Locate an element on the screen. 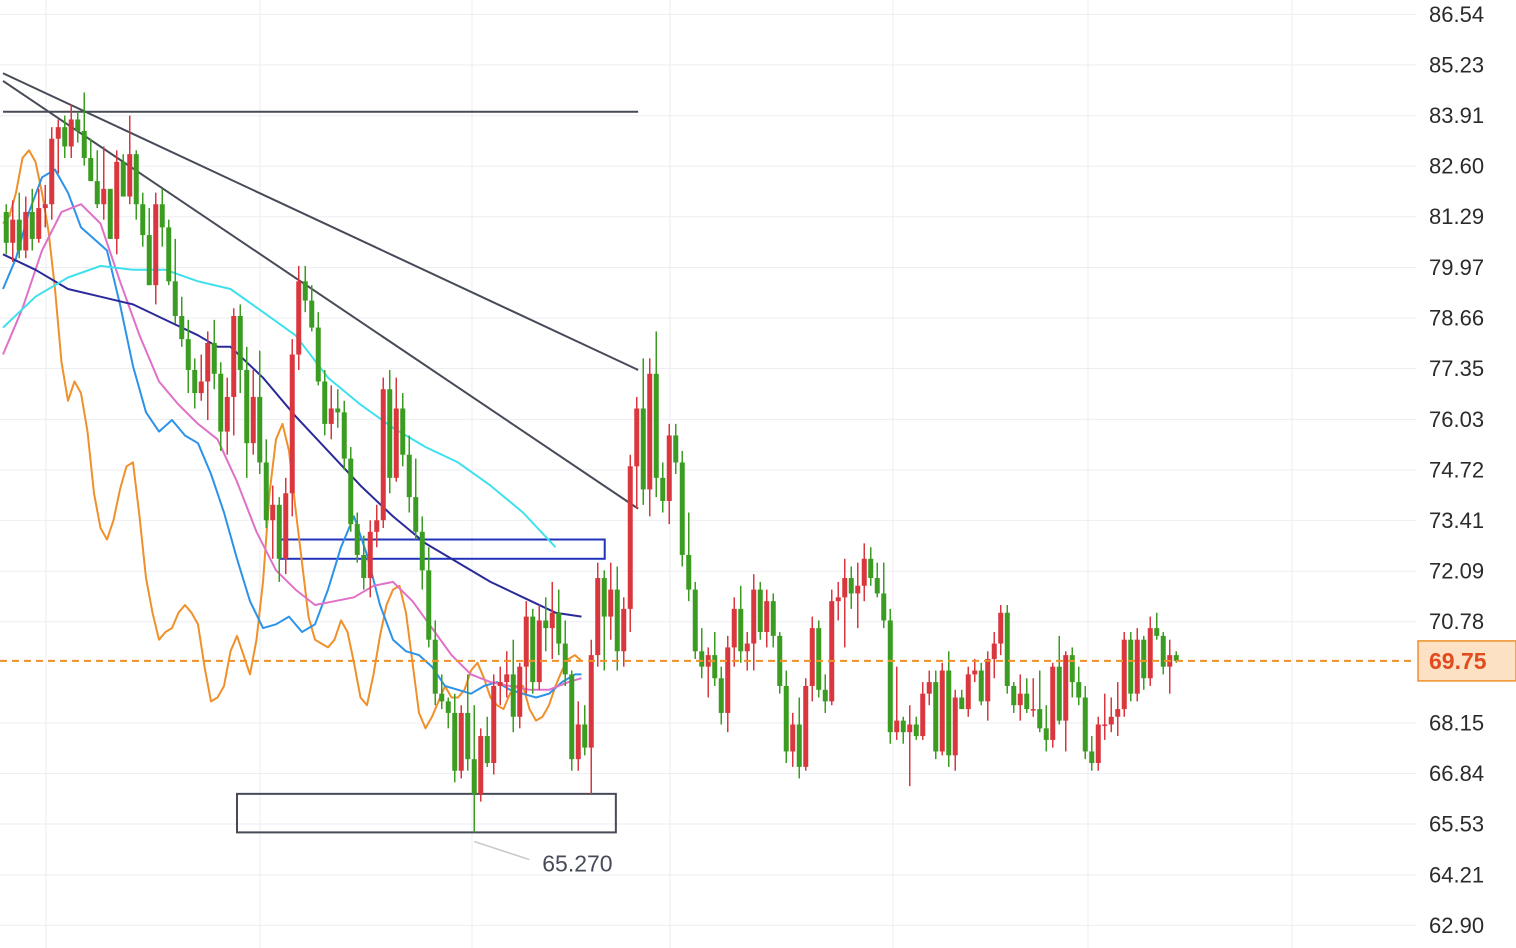 Image resolution: width=1516 pixels, height=948 pixels. price-tick-label: 65.53 is located at coordinates (1456, 824).